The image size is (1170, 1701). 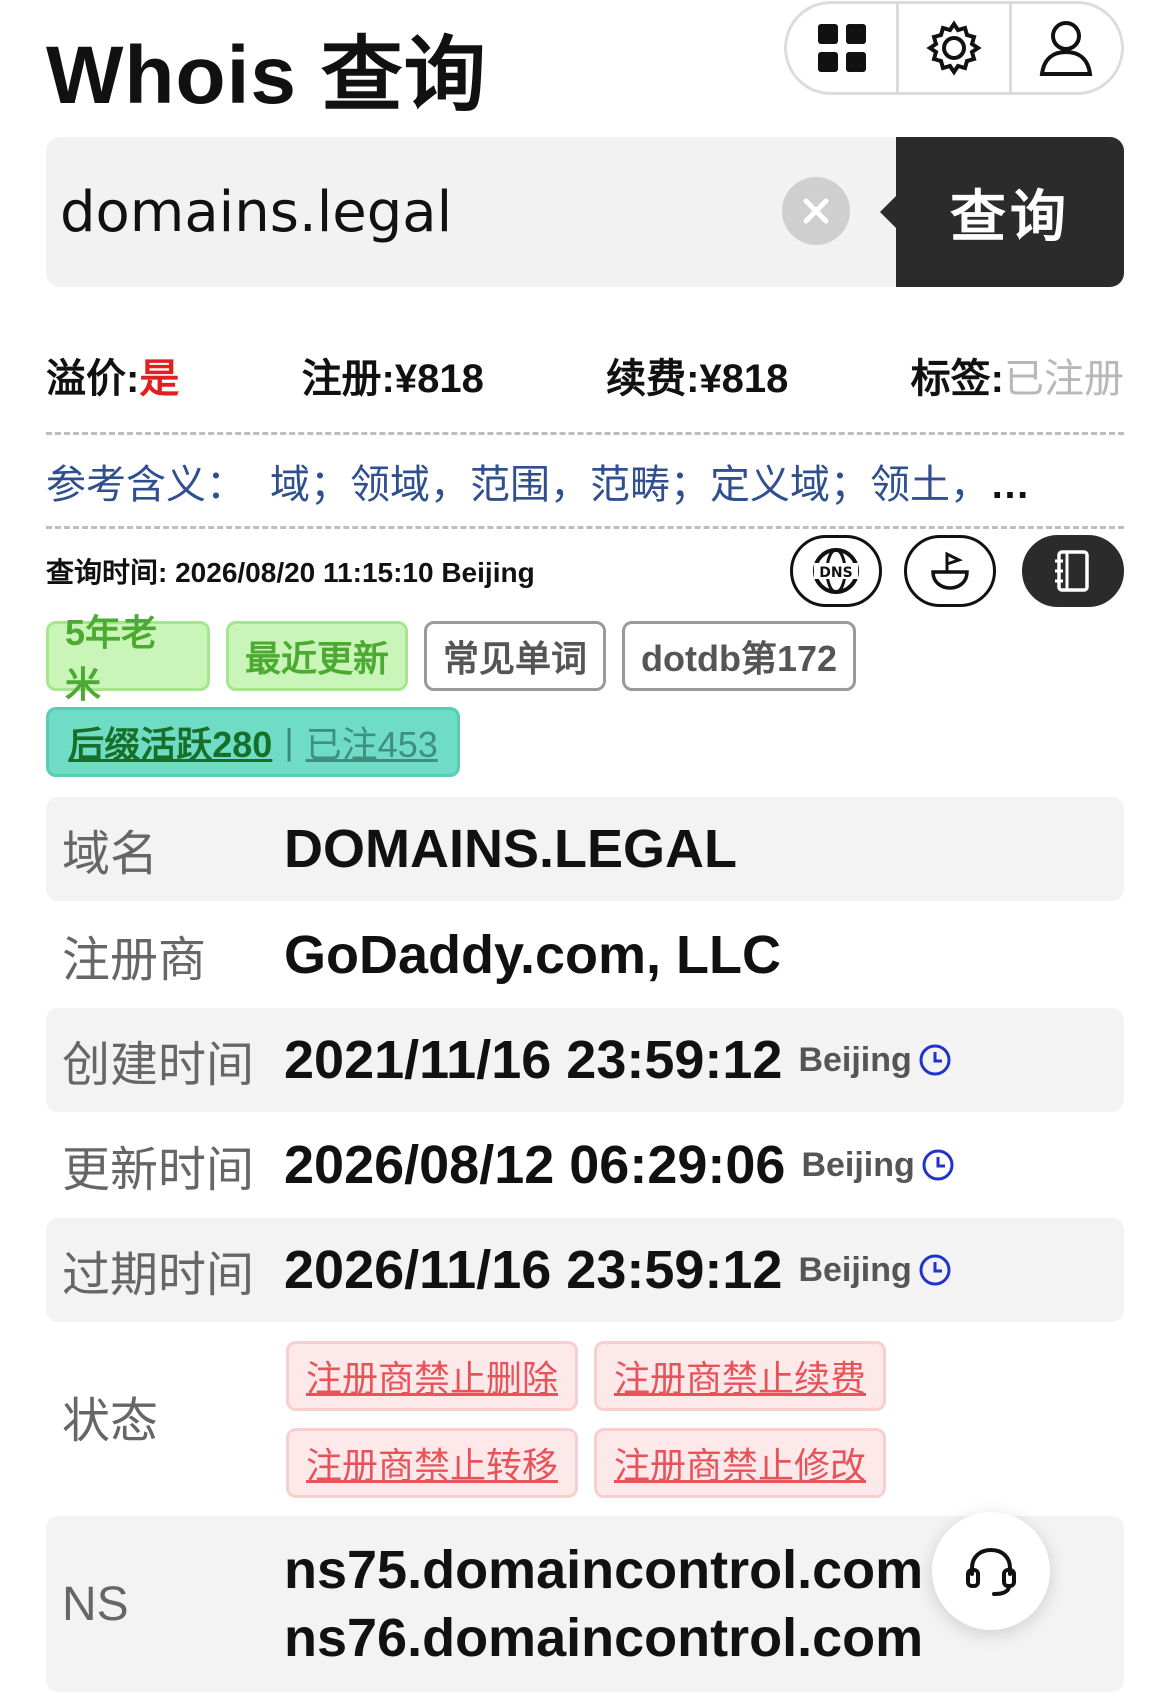 I want to click on status-update-prohibited: 注册商禁止修改, so click(x=740, y=1463).